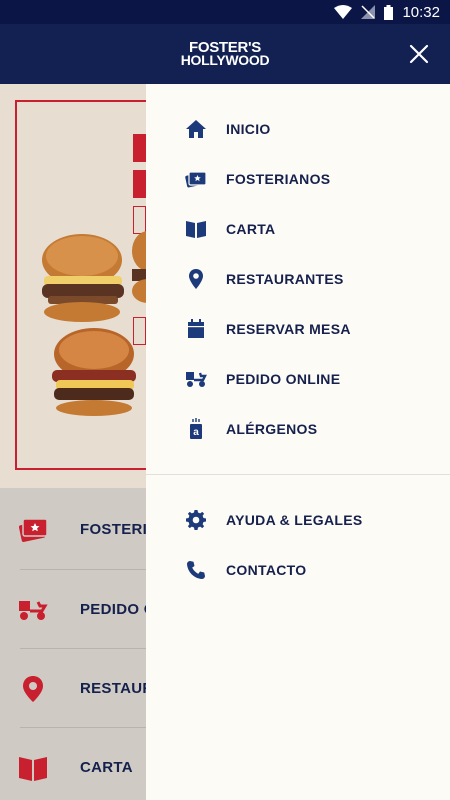 This screenshot has width=450, height=800. I want to click on status-bar: 10:32, so click(225, 12).